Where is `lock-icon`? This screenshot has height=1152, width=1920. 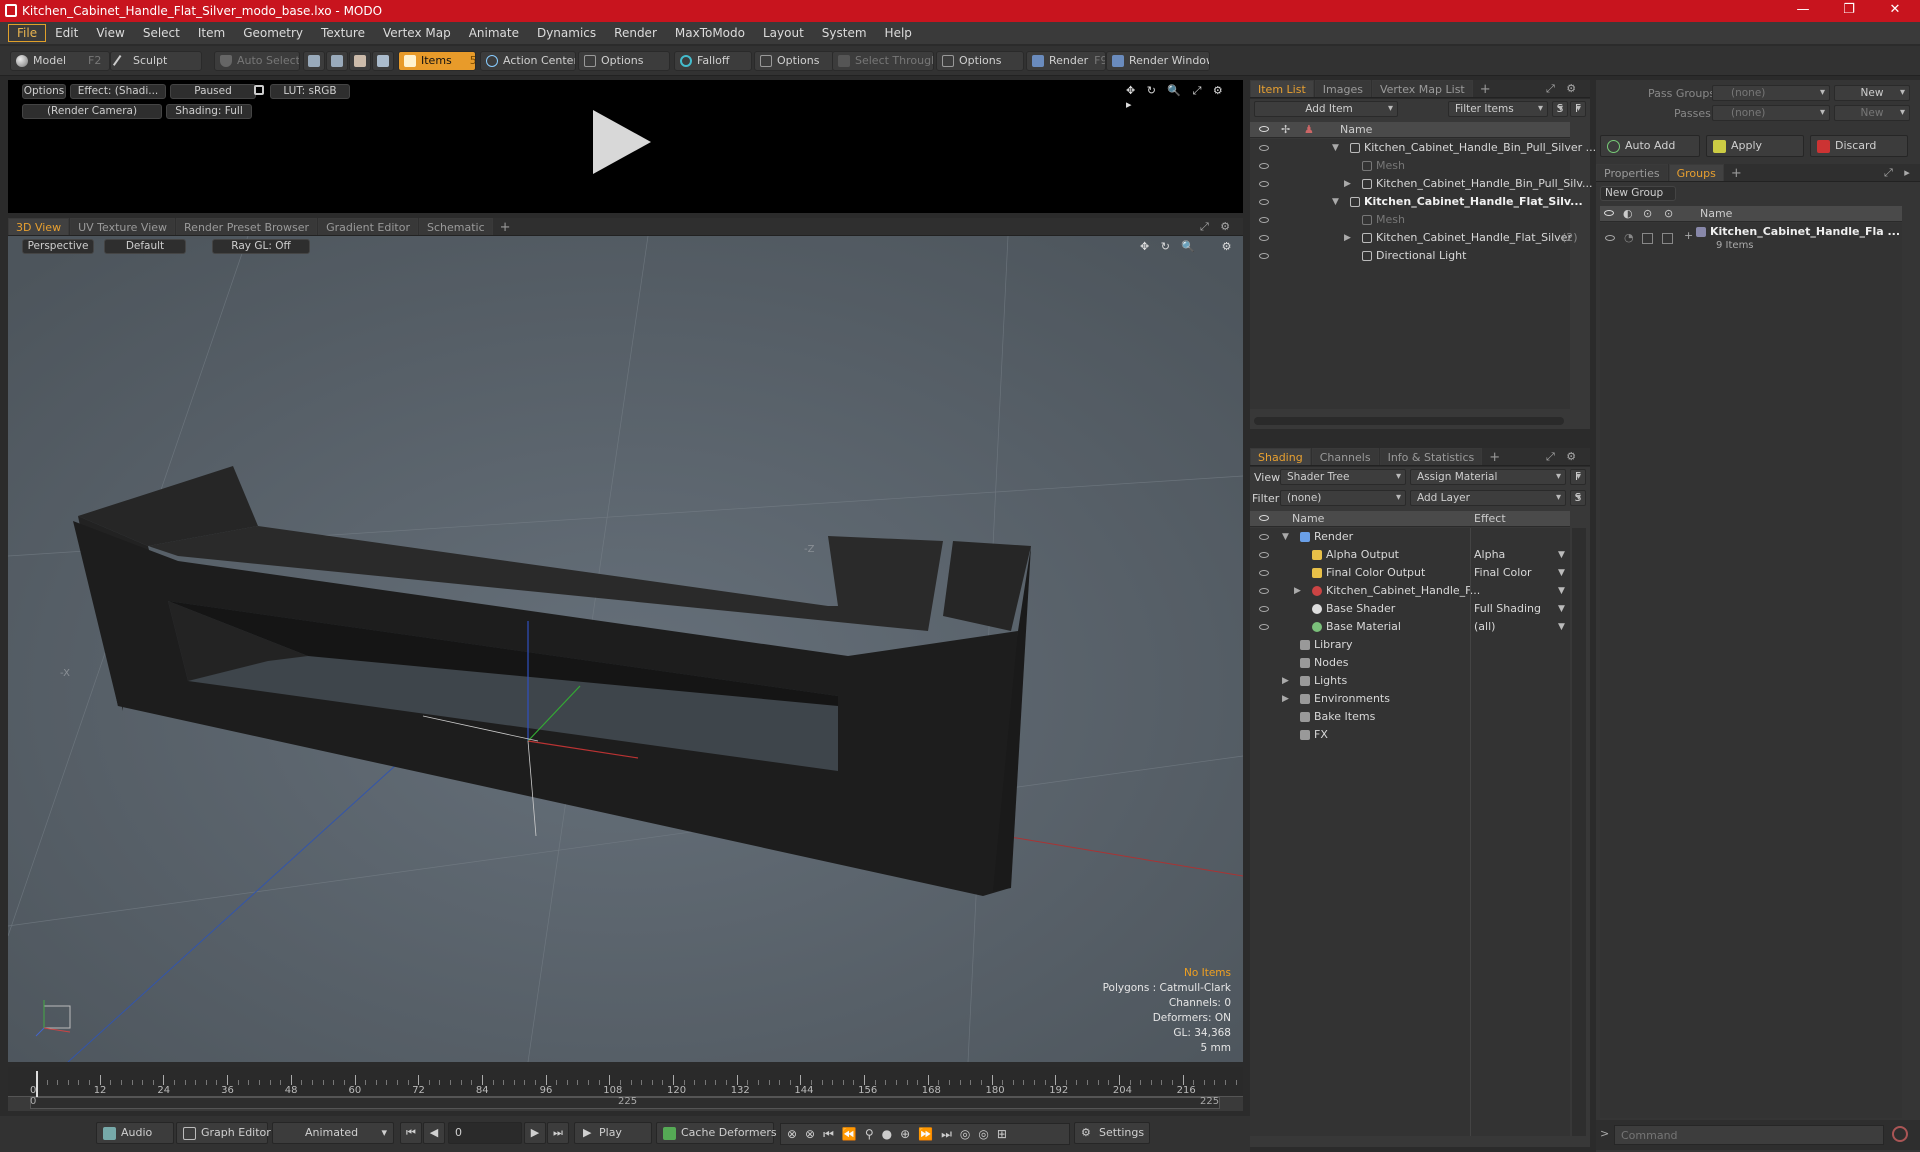 lock-icon is located at coordinates (259, 90).